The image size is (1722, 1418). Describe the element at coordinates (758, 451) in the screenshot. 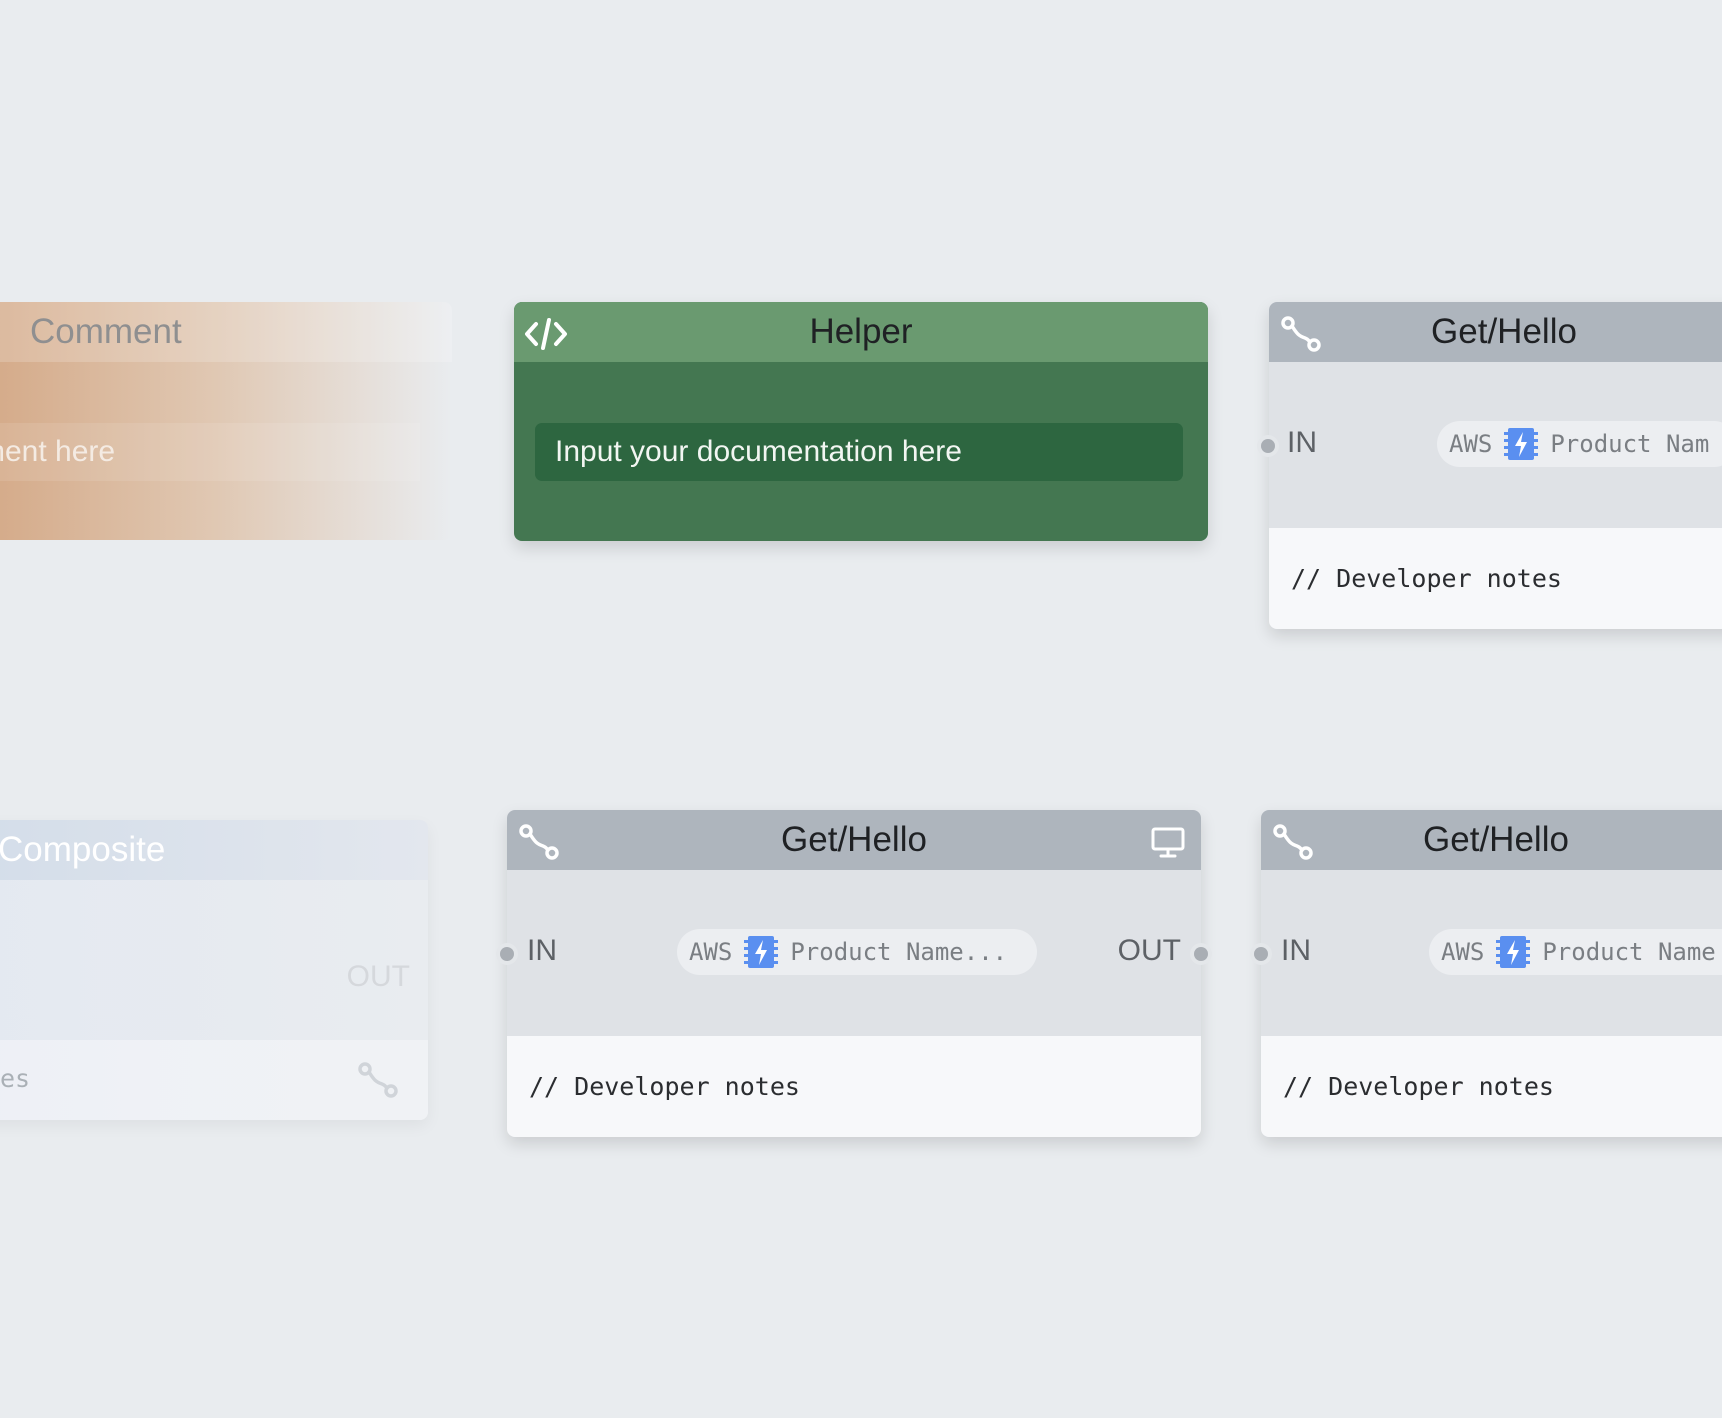

I see `documentation-input-text: Input your documentation here` at that location.